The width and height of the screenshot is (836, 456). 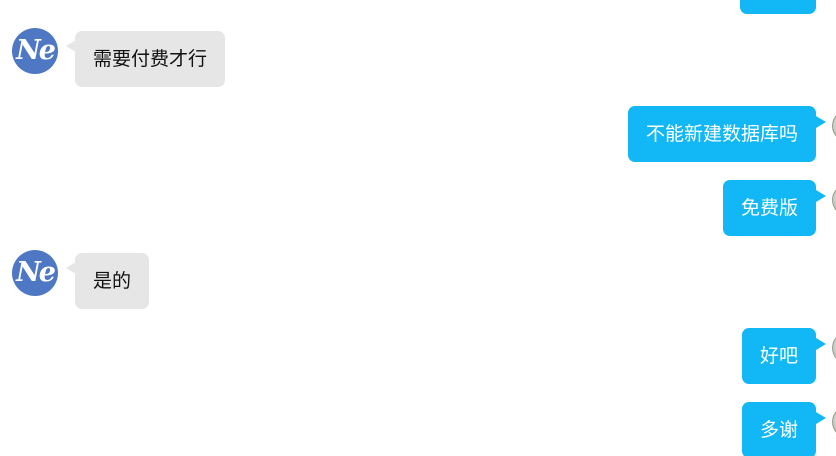 I want to click on message-bubble-outgoing: 多谢, so click(x=778, y=429).